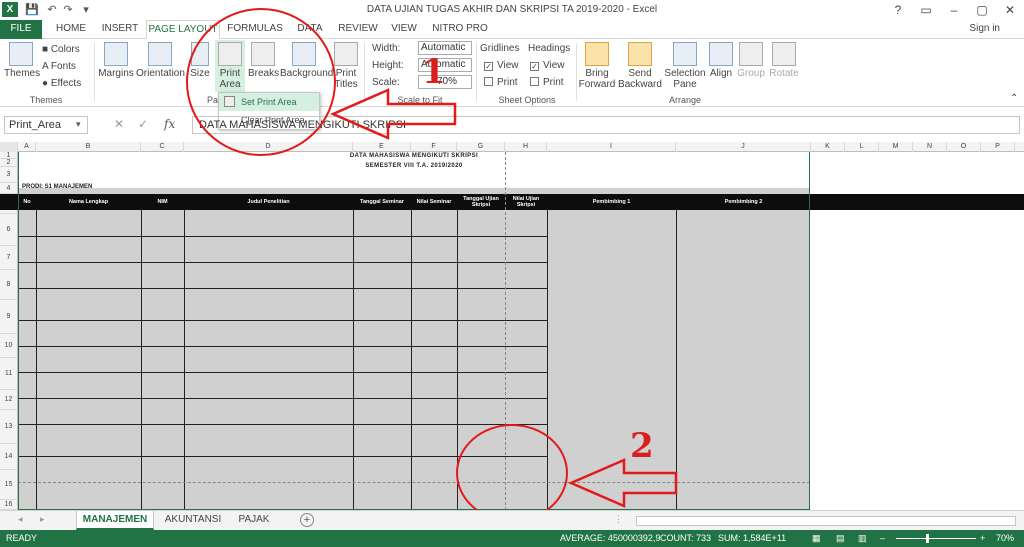 The image size is (1024, 547). What do you see at coordinates (59, 66) in the screenshot?
I see `fonts-button: A Fonts` at bounding box center [59, 66].